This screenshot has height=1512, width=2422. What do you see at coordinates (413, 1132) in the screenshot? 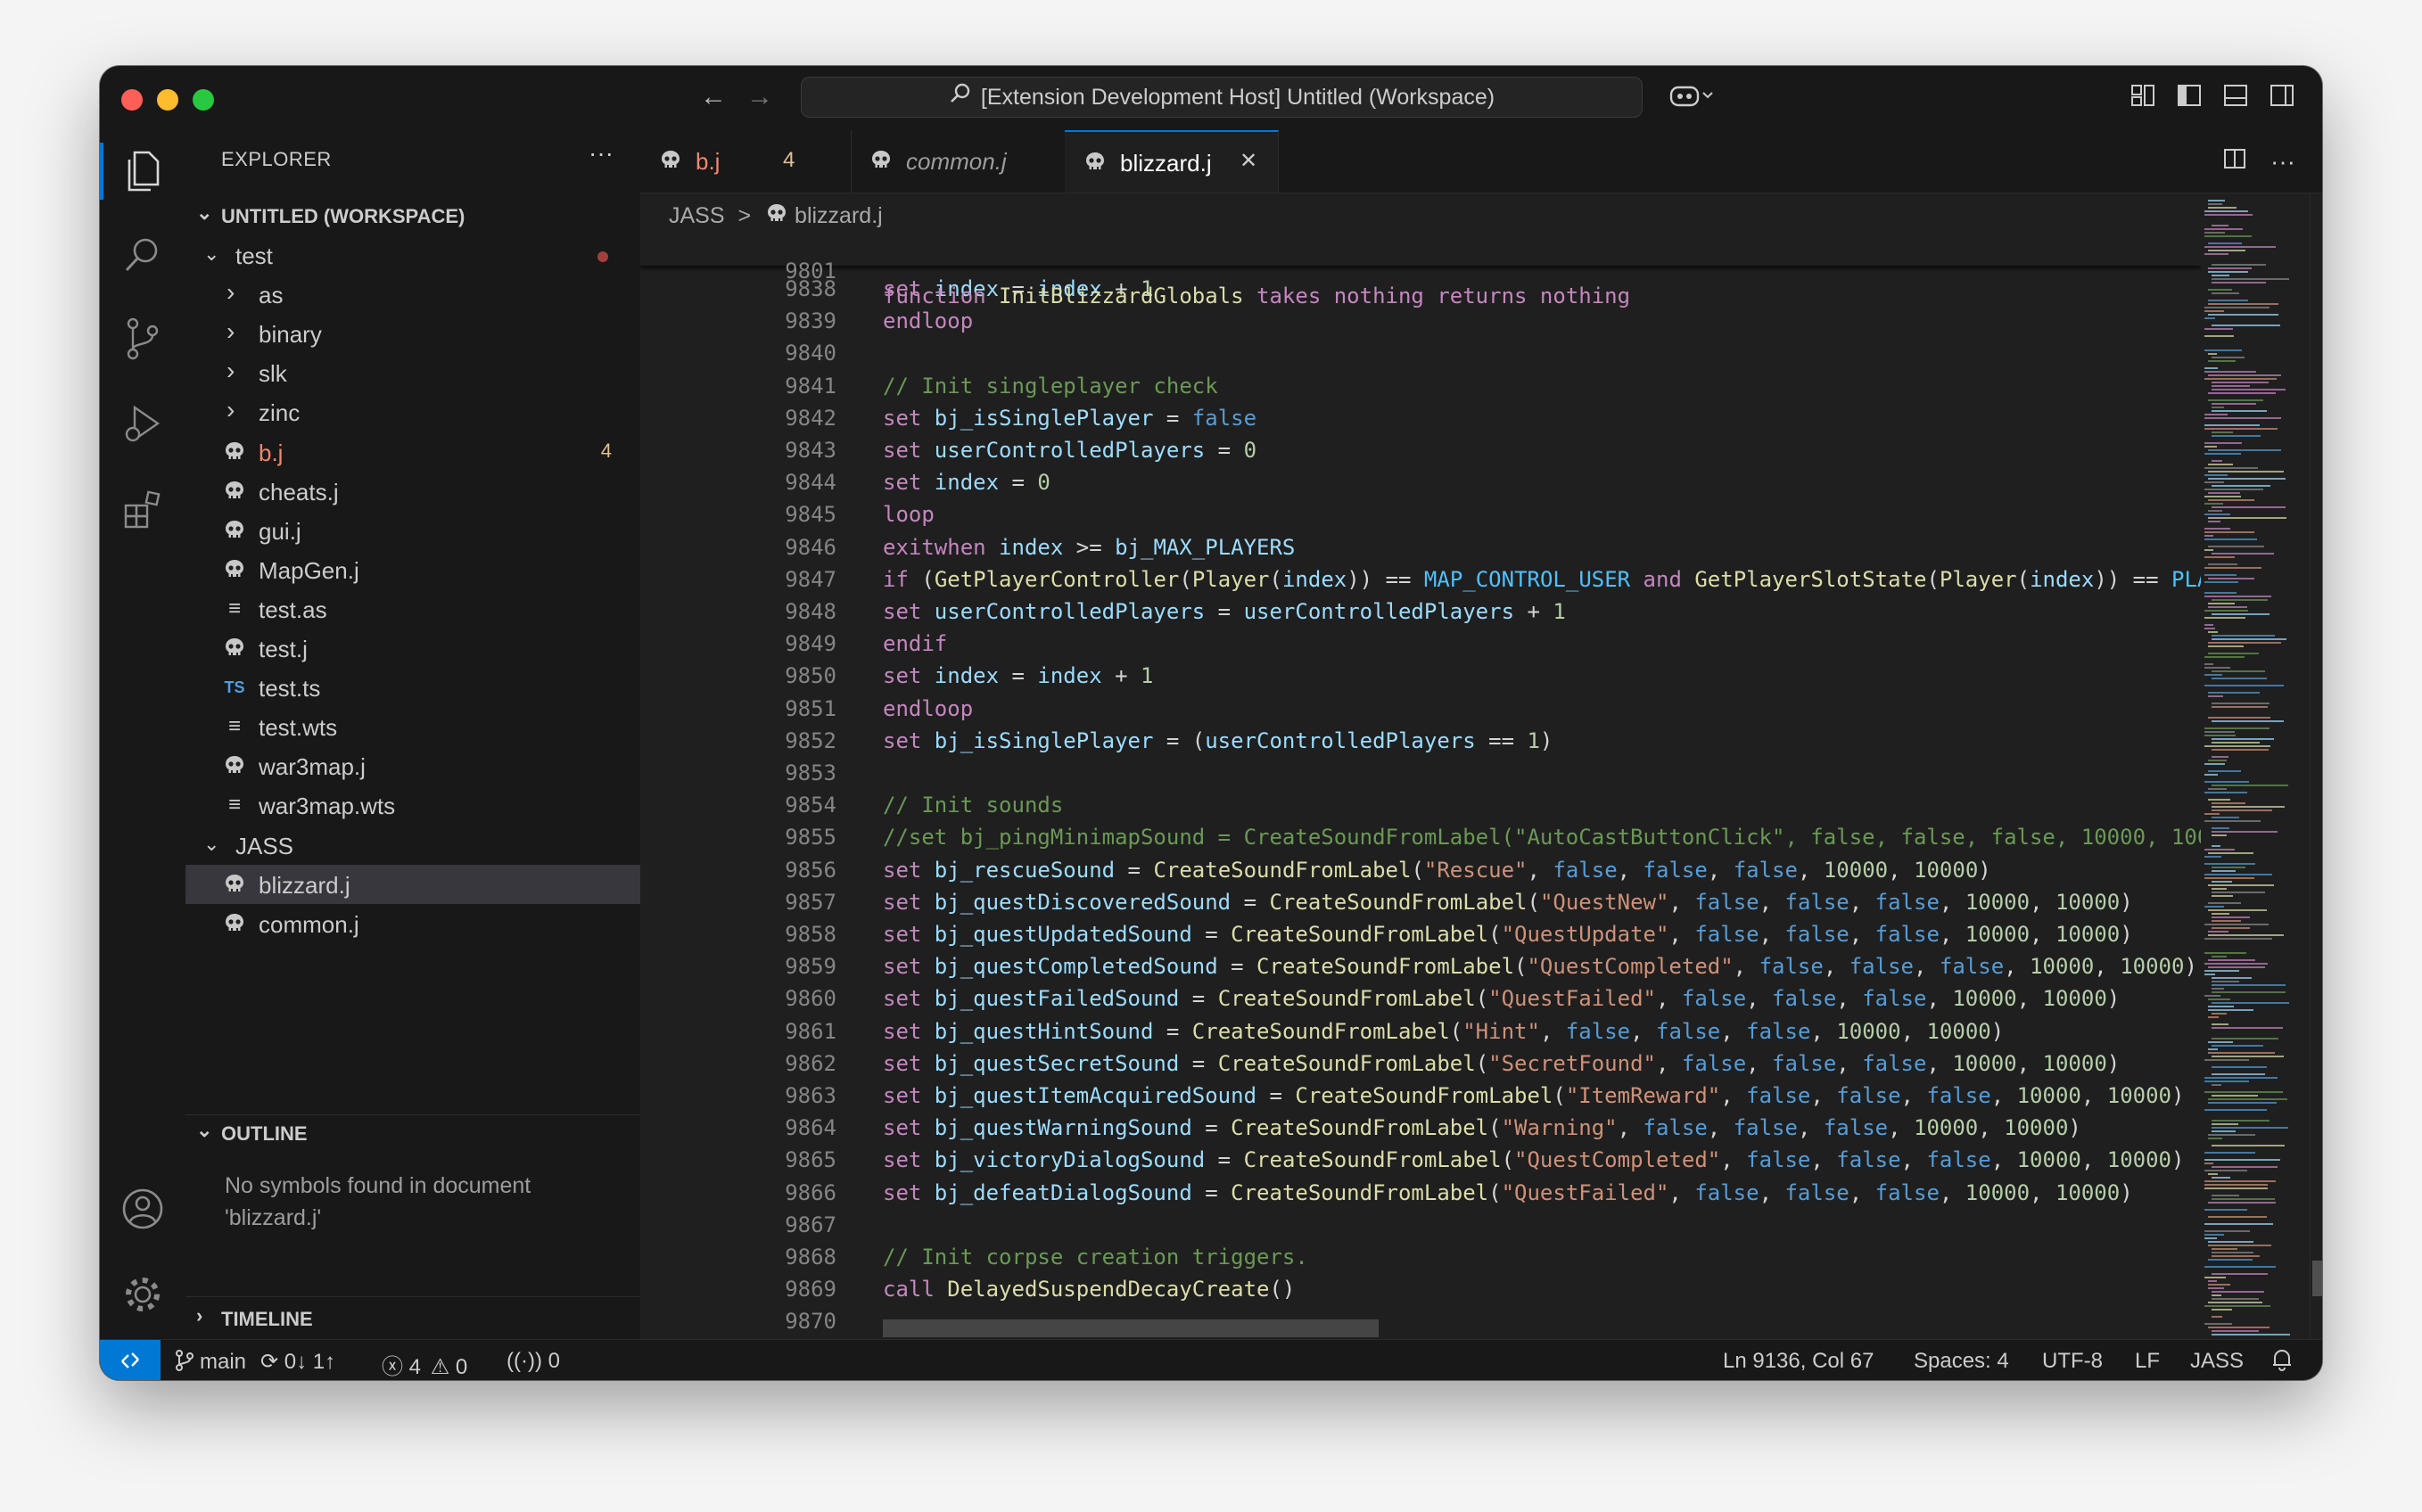
I see `outline-section-header: ⌄ OUTLINE` at bounding box center [413, 1132].